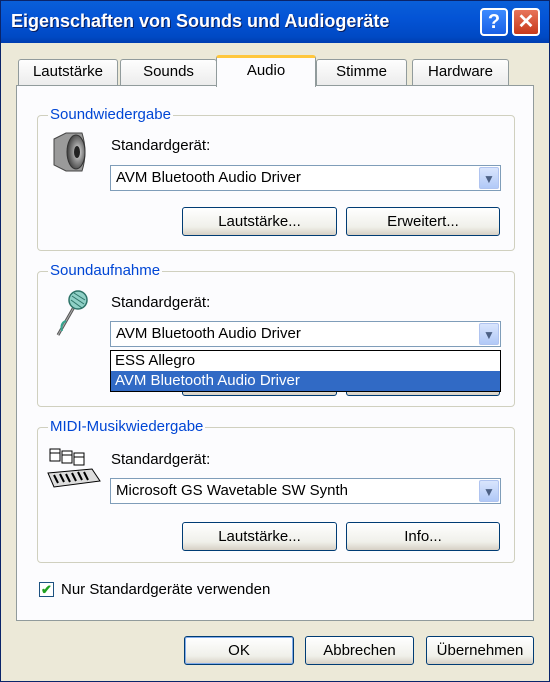 The height and width of the screenshot is (682, 550). What do you see at coordinates (68, 72) in the screenshot?
I see `tab-lautstaerke: Lautstärke` at bounding box center [68, 72].